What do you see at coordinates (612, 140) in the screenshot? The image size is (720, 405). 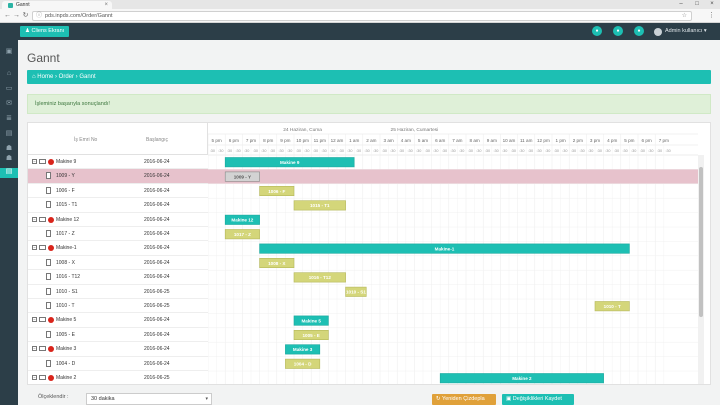 I see `hour-tick-label: 4 pm` at bounding box center [612, 140].